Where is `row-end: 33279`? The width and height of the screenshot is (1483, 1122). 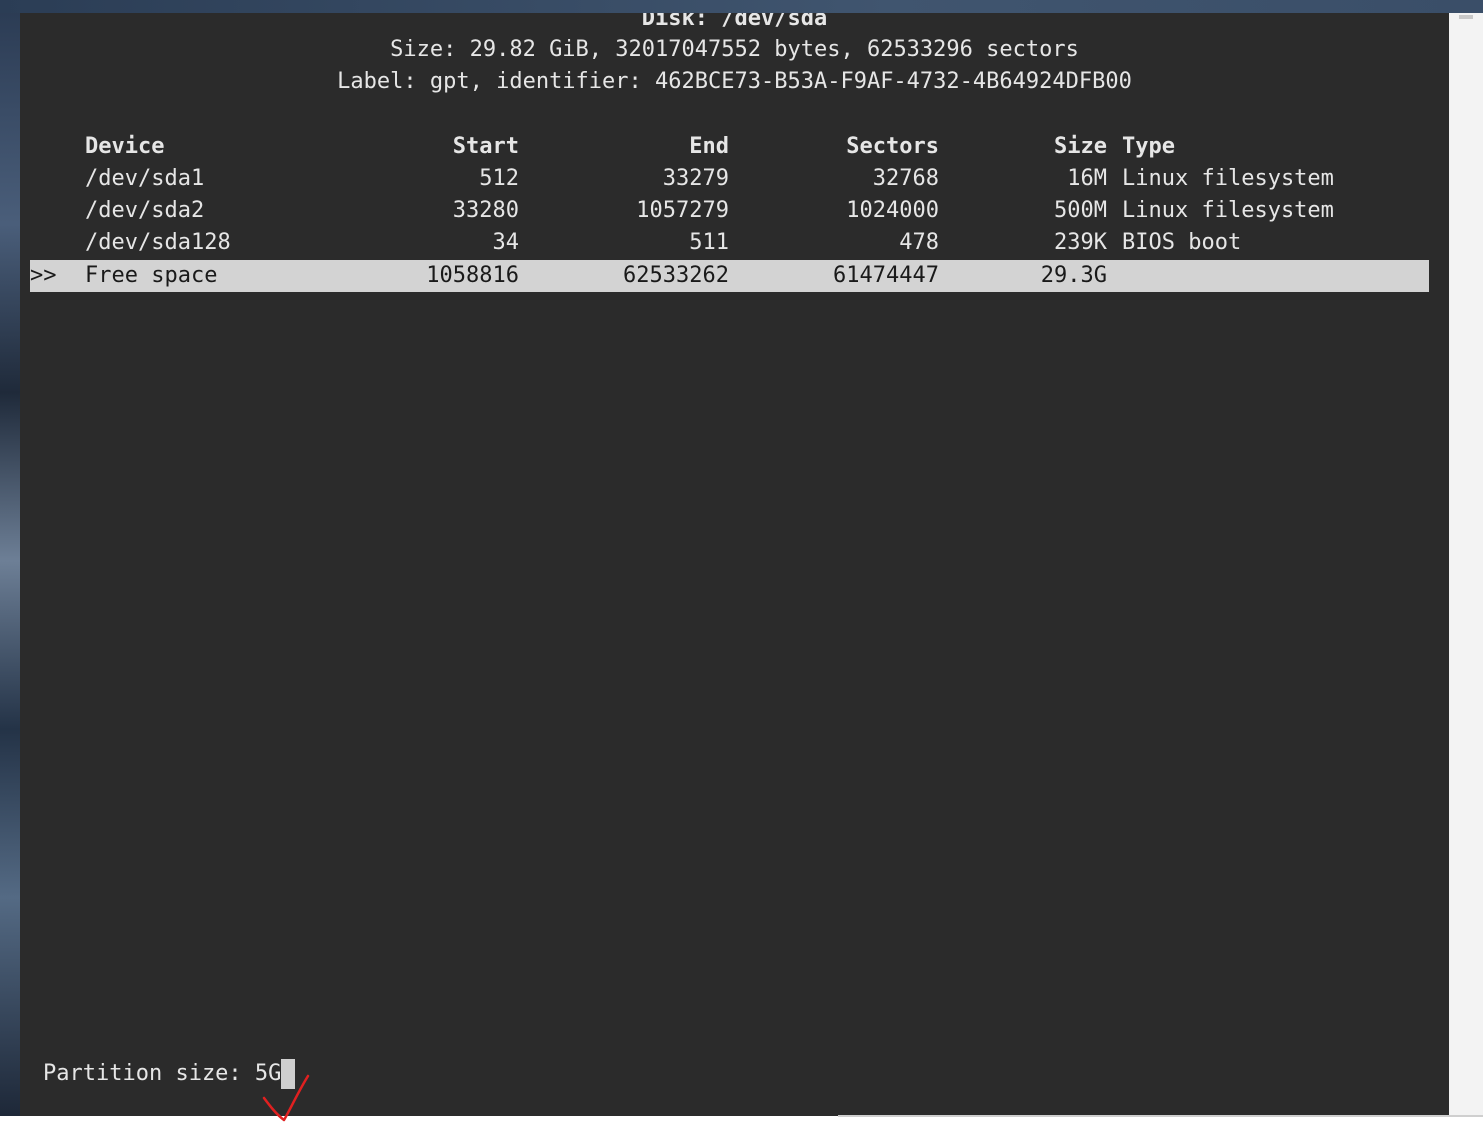
row-end: 33279 is located at coordinates (695, 178).